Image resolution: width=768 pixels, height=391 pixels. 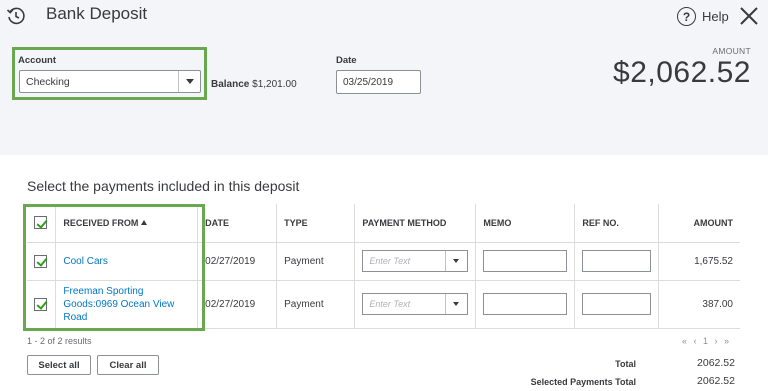 I want to click on column-header-received-from: RECEIVED FROM, so click(x=127, y=223).